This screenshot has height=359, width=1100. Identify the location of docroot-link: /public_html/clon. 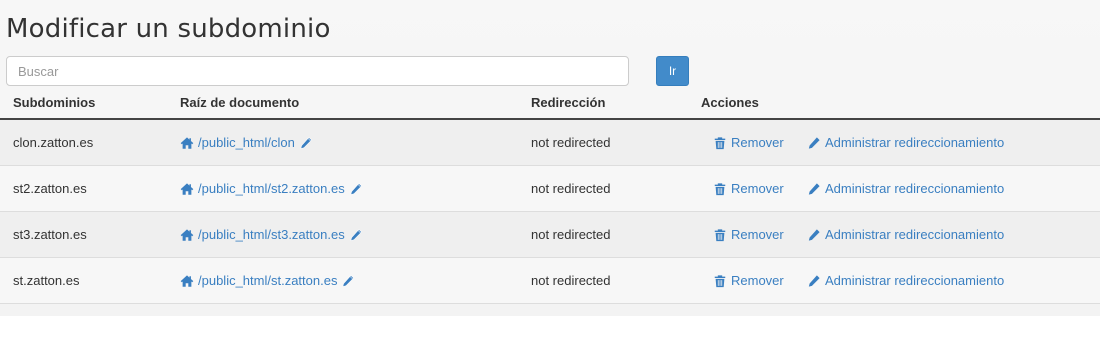
(246, 142).